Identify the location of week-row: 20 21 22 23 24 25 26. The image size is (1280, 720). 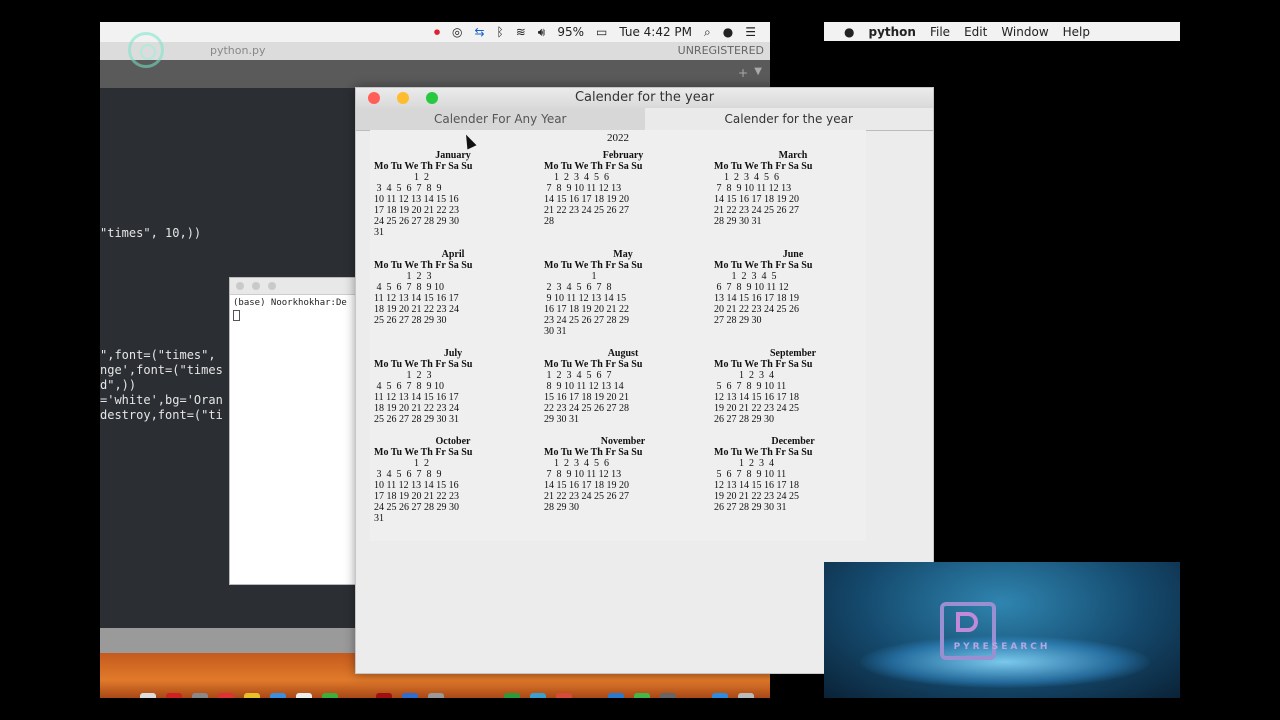
(756, 309).